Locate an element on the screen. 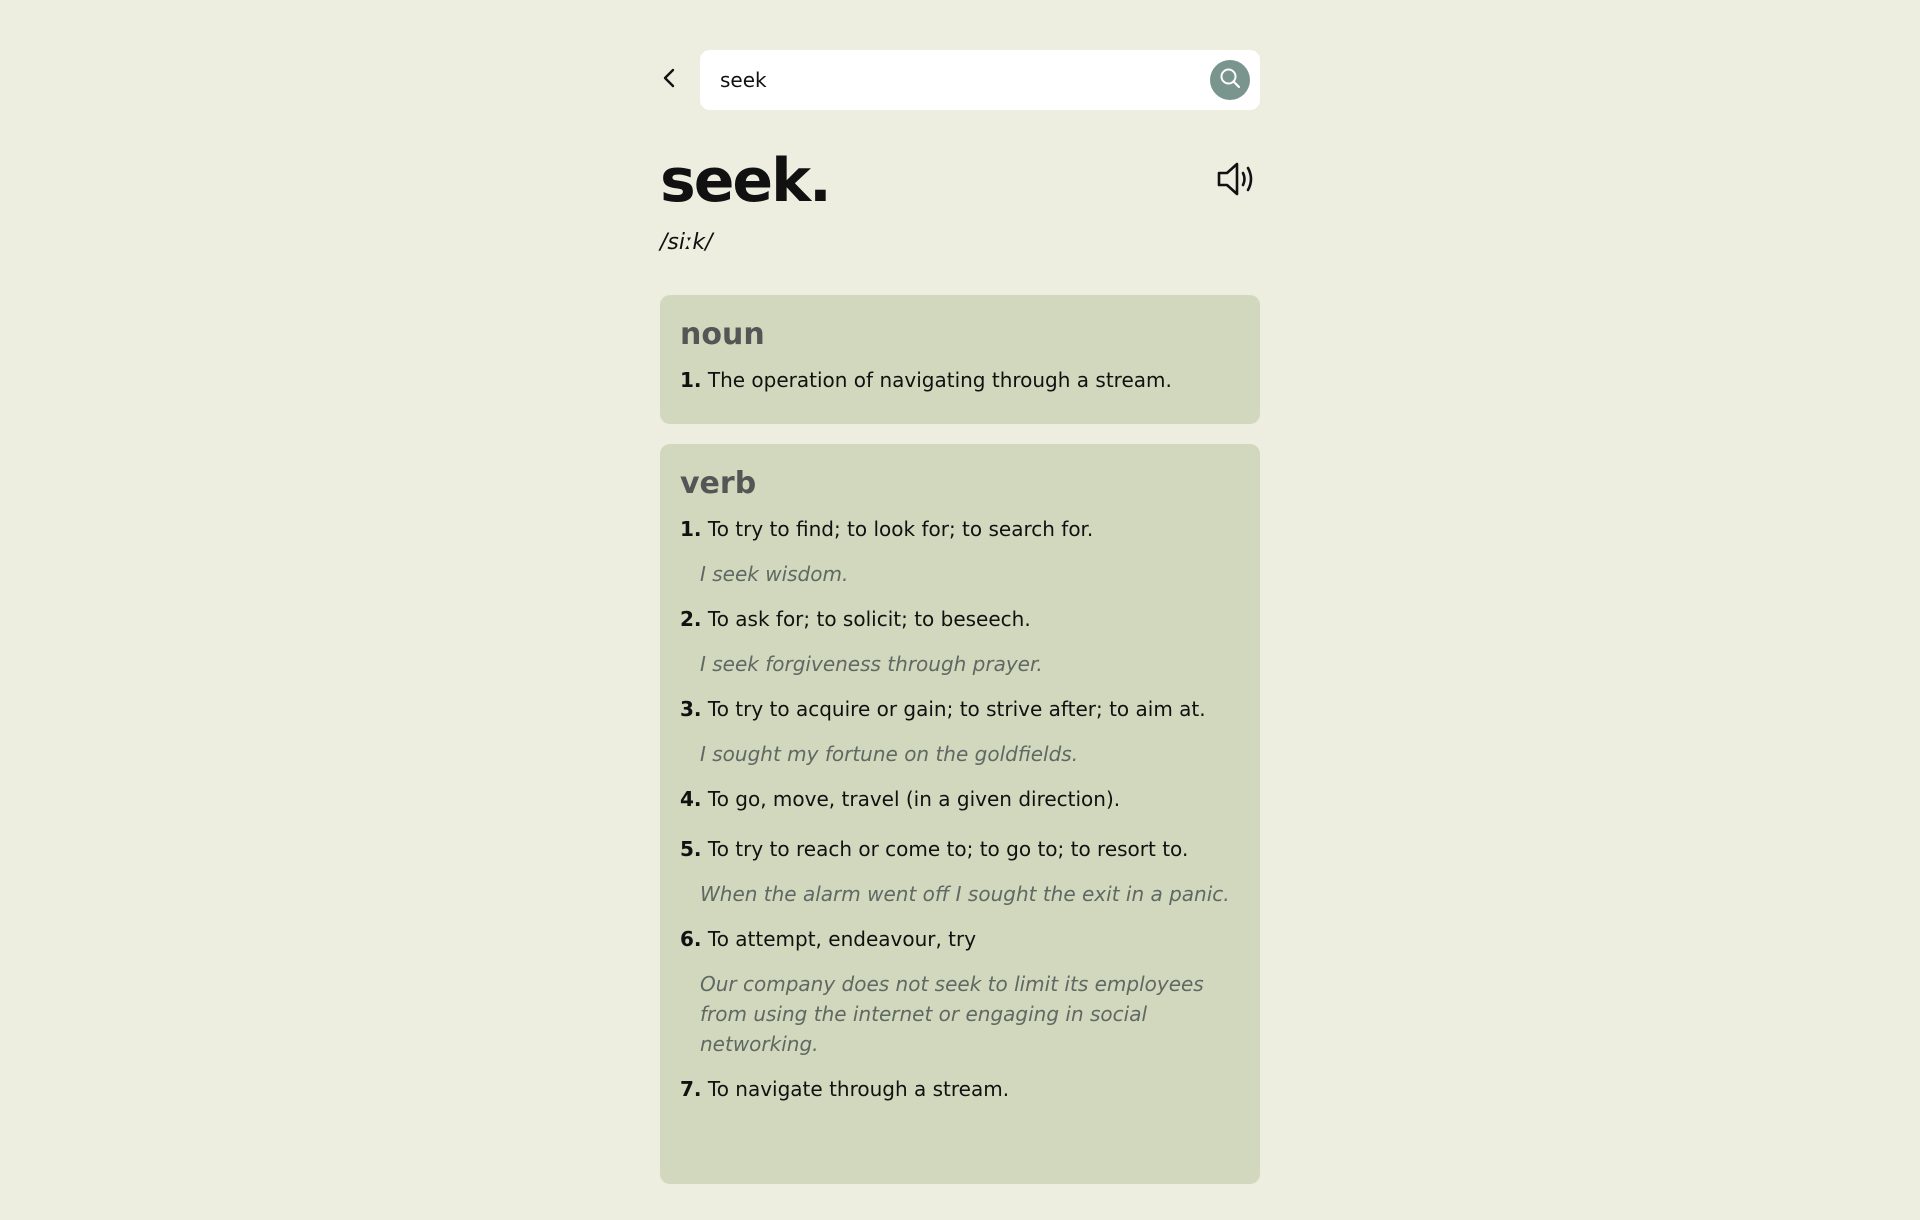 This screenshot has width=1920, height=1220. pronunciation-button is located at coordinates (1238, 181).